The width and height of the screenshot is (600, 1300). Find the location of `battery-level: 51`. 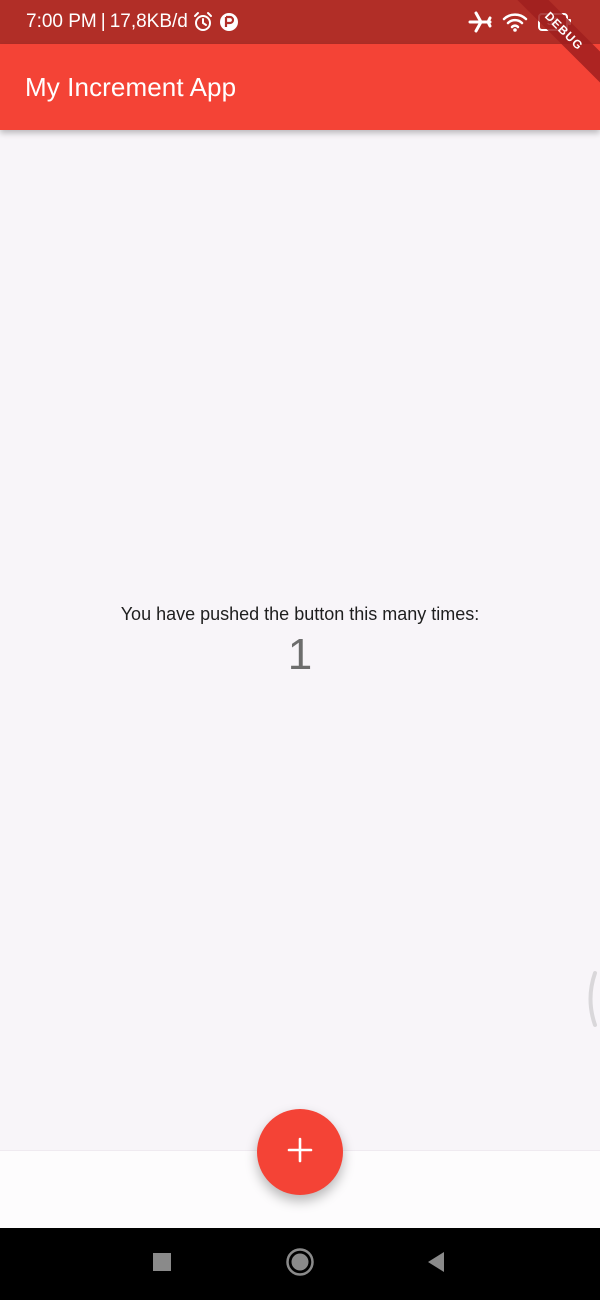

battery-level: 51 is located at coordinates (553, 22).